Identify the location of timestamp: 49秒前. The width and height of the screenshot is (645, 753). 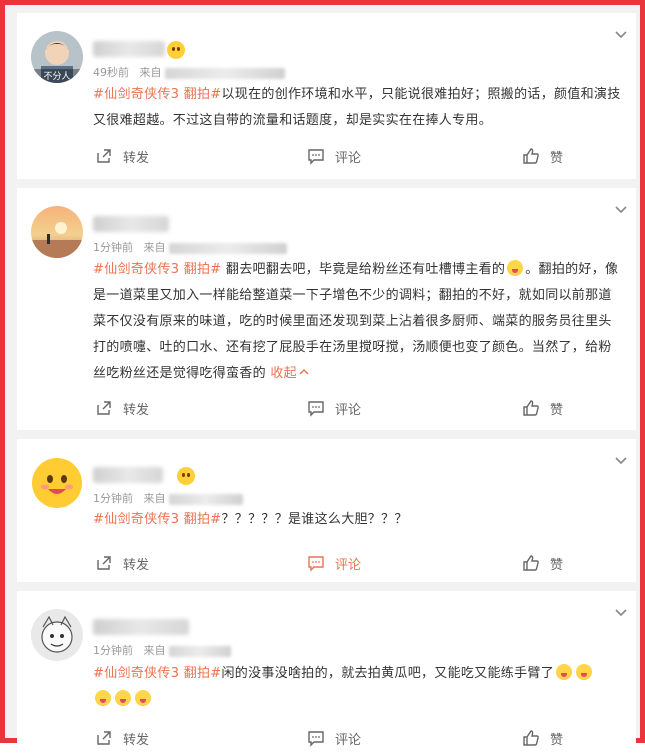
(111, 72).